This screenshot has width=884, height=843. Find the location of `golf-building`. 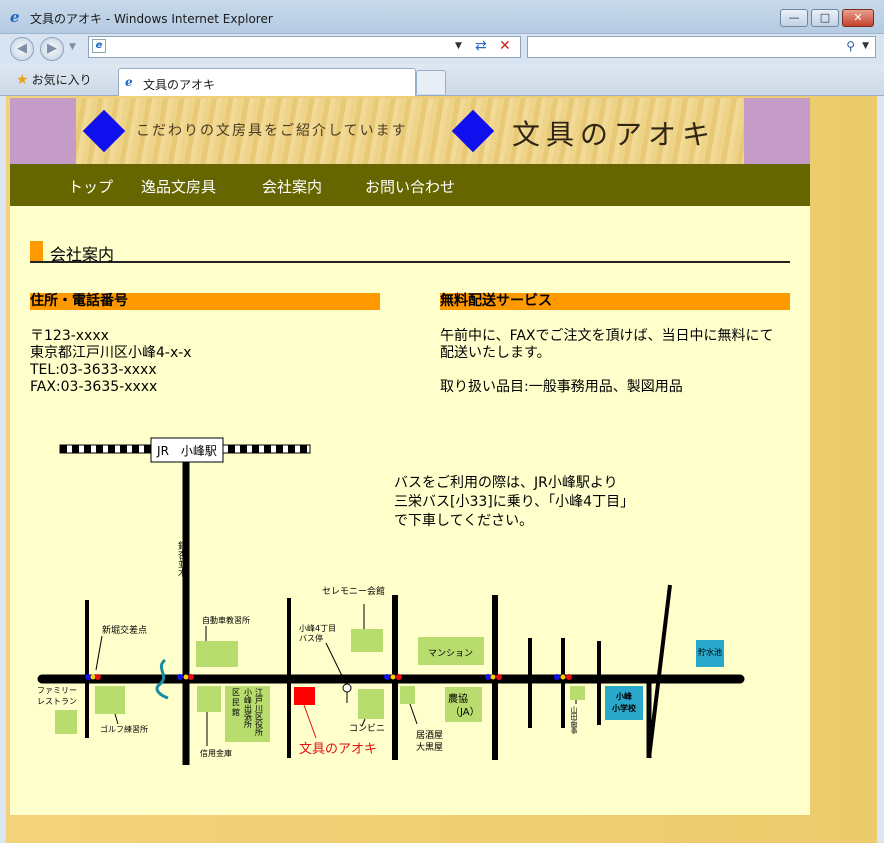

golf-building is located at coordinates (110, 700).